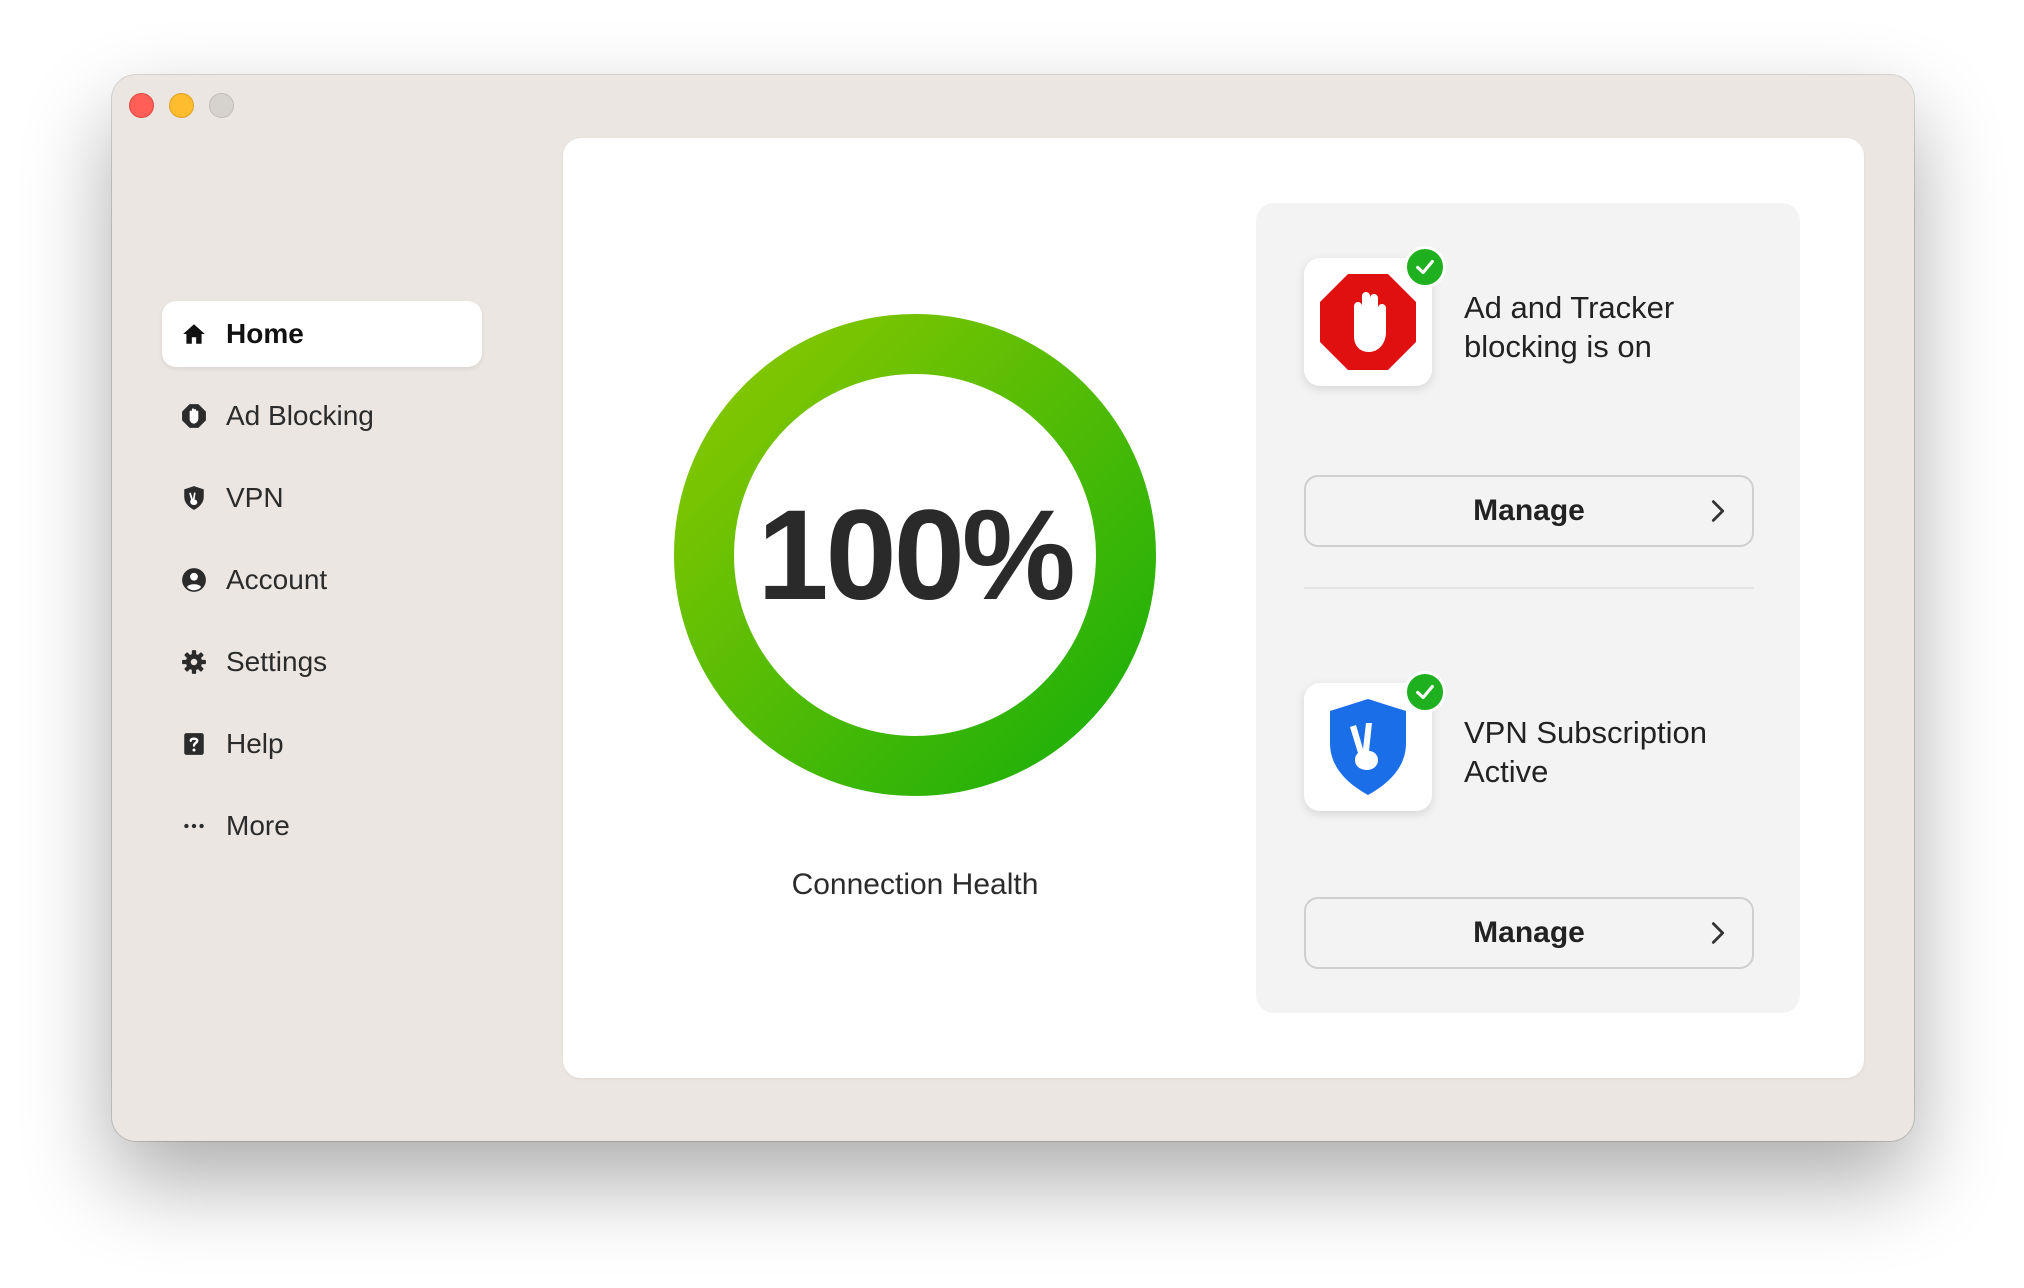  I want to click on sidebar-item-settings: Settings, so click(322, 662).